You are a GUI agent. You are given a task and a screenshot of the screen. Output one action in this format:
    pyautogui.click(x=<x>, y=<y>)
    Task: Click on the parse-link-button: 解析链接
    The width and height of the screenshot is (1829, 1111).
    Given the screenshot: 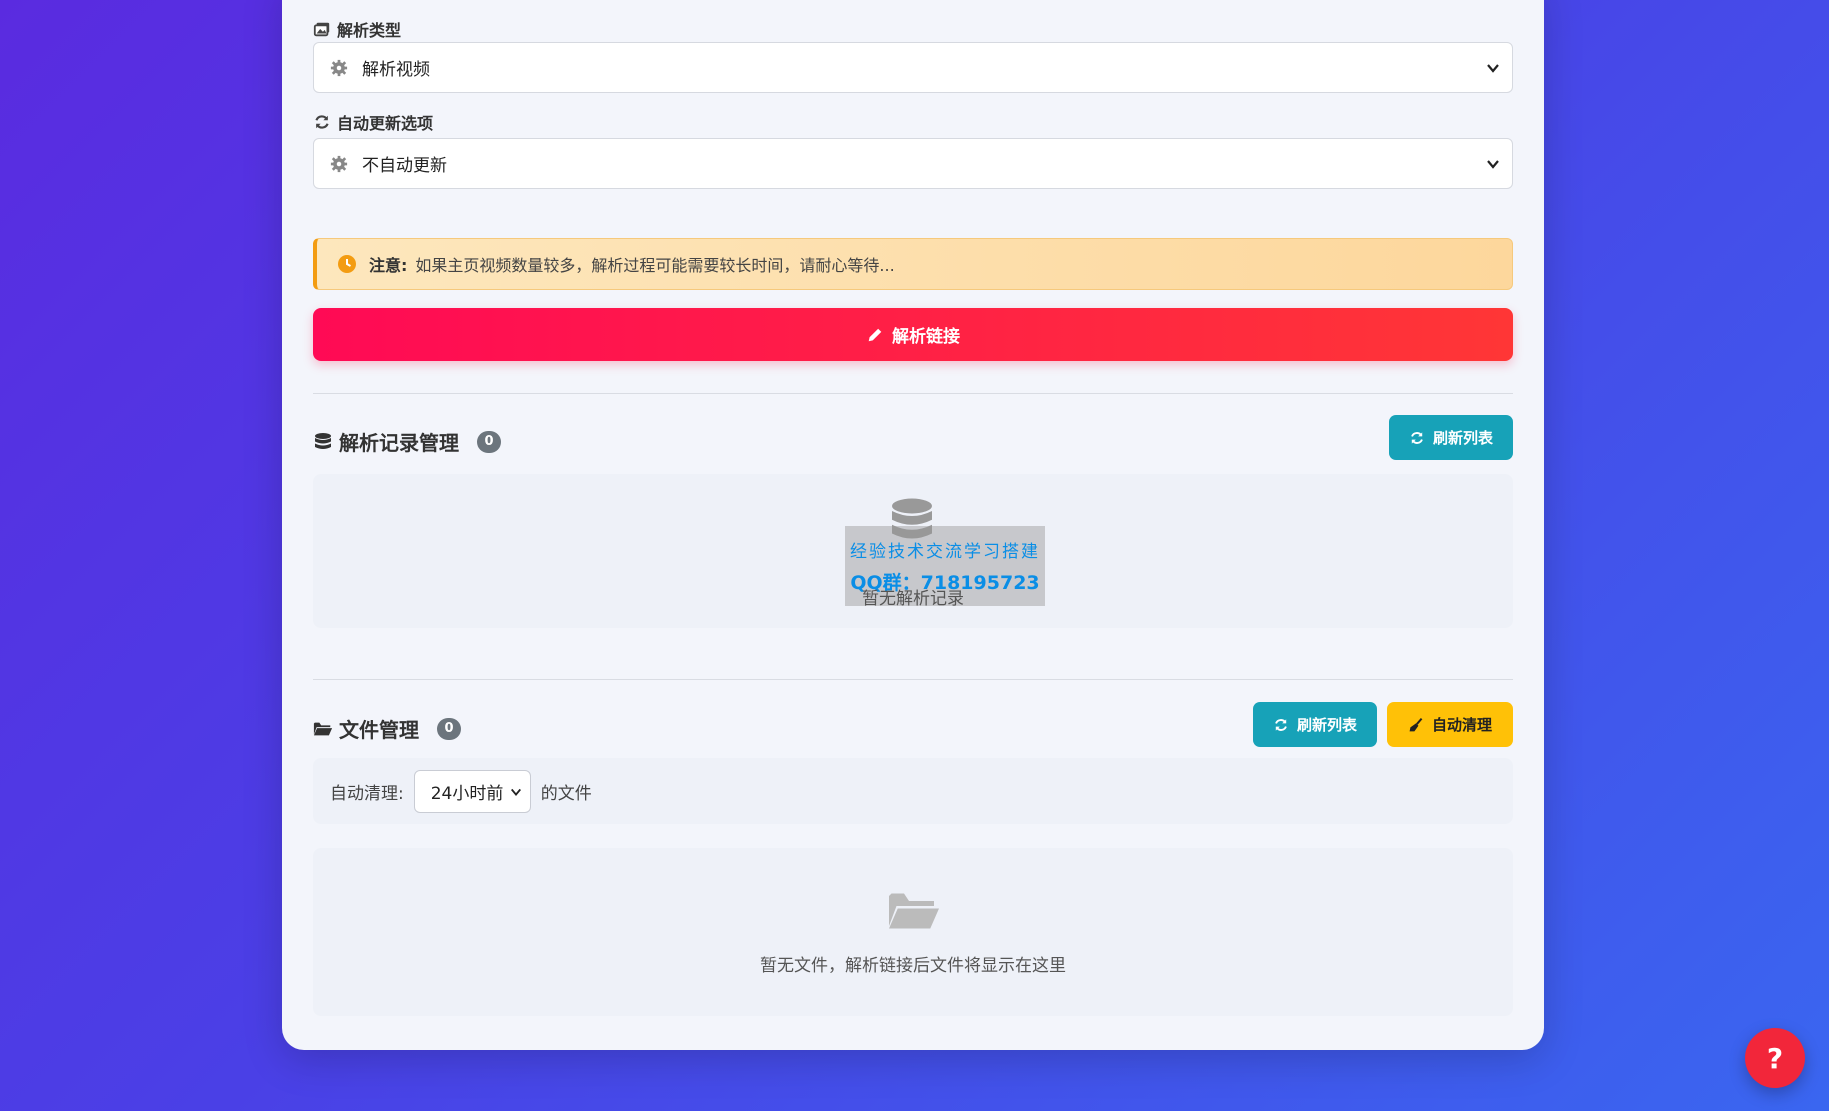 What is the action you would take?
    pyautogui.click(x=913, y=334)
    